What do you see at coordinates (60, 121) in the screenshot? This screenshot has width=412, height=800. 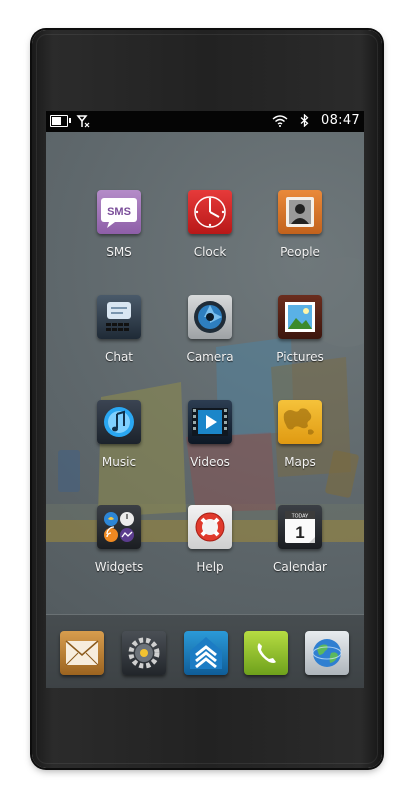 I see `battery-icon` at bounding box center [60, 121].